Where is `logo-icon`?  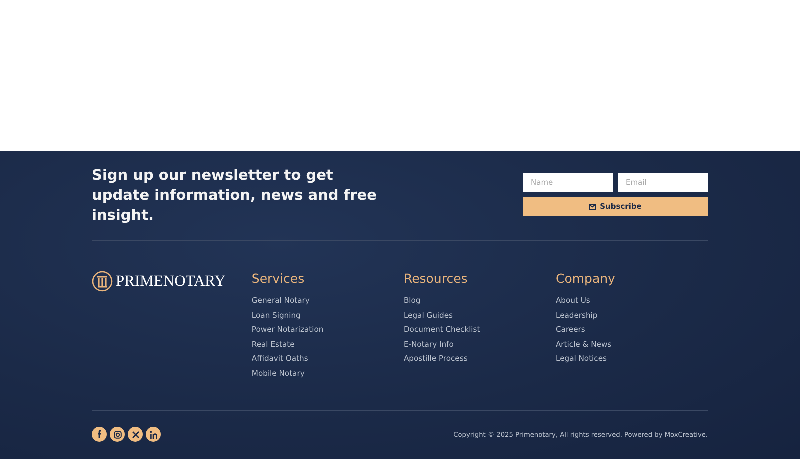 logo-icon is located at coordinates (102, 281).